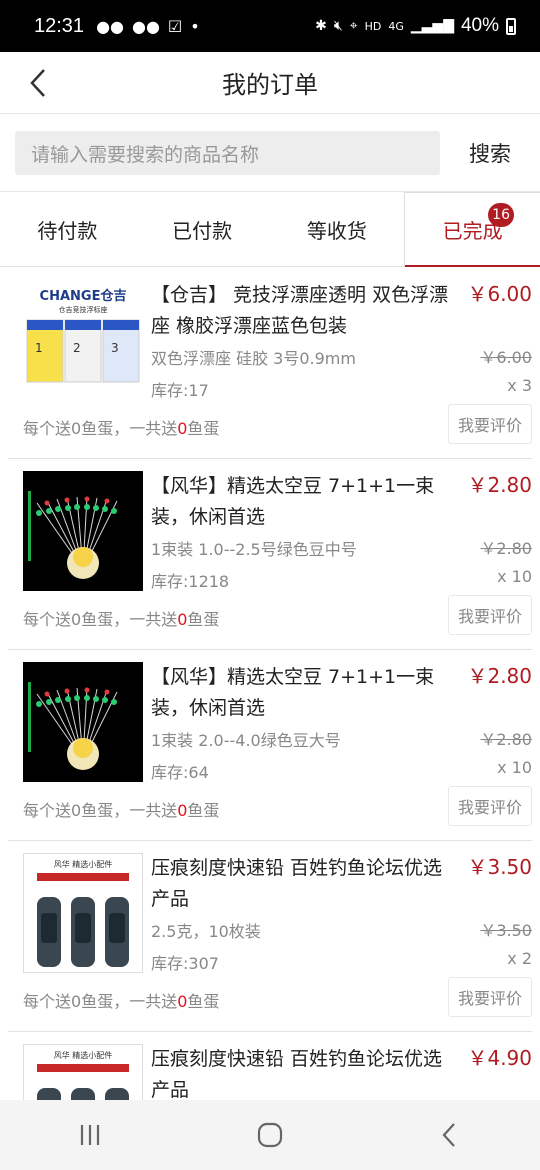 The height and width of the screenshot is (1170, 540). What do you see at coordinates (506, 357) in the screenshot?
I see `original-price: ￥6.00` at bounding box center [506, 357].